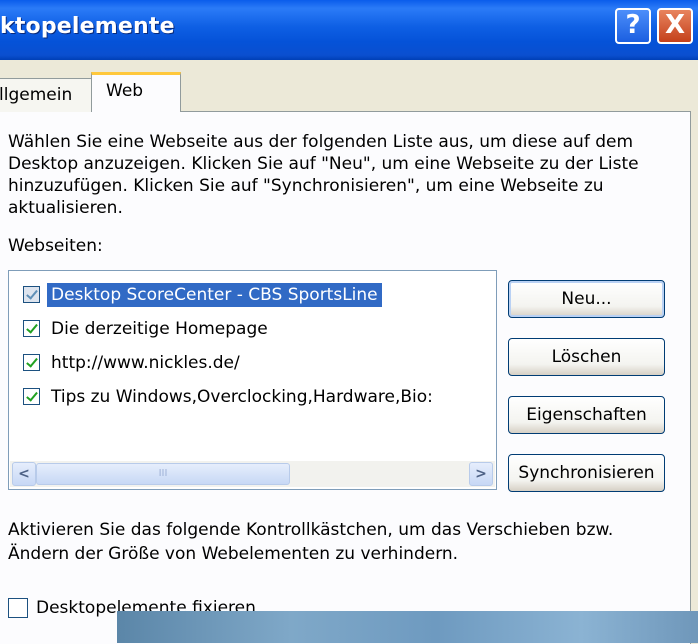 The height and width of the screenshot is (644, 698). What do you see at coordinates (46, 95) in the screenshot?
I see `tab-general: llgemein` at bounding box center [46, 95].